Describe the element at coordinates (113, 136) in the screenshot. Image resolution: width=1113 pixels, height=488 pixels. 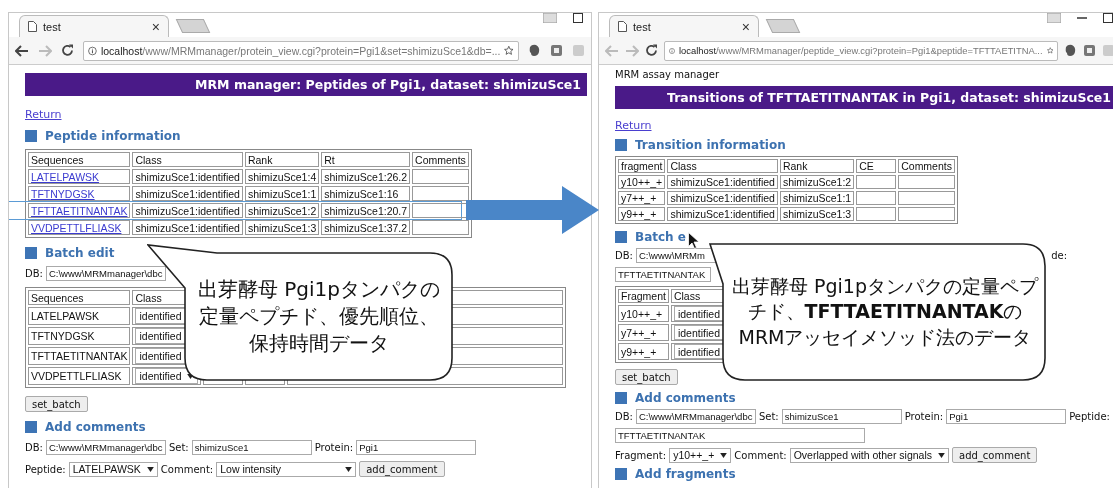
I see `section-heading: Peptide information` at that location.